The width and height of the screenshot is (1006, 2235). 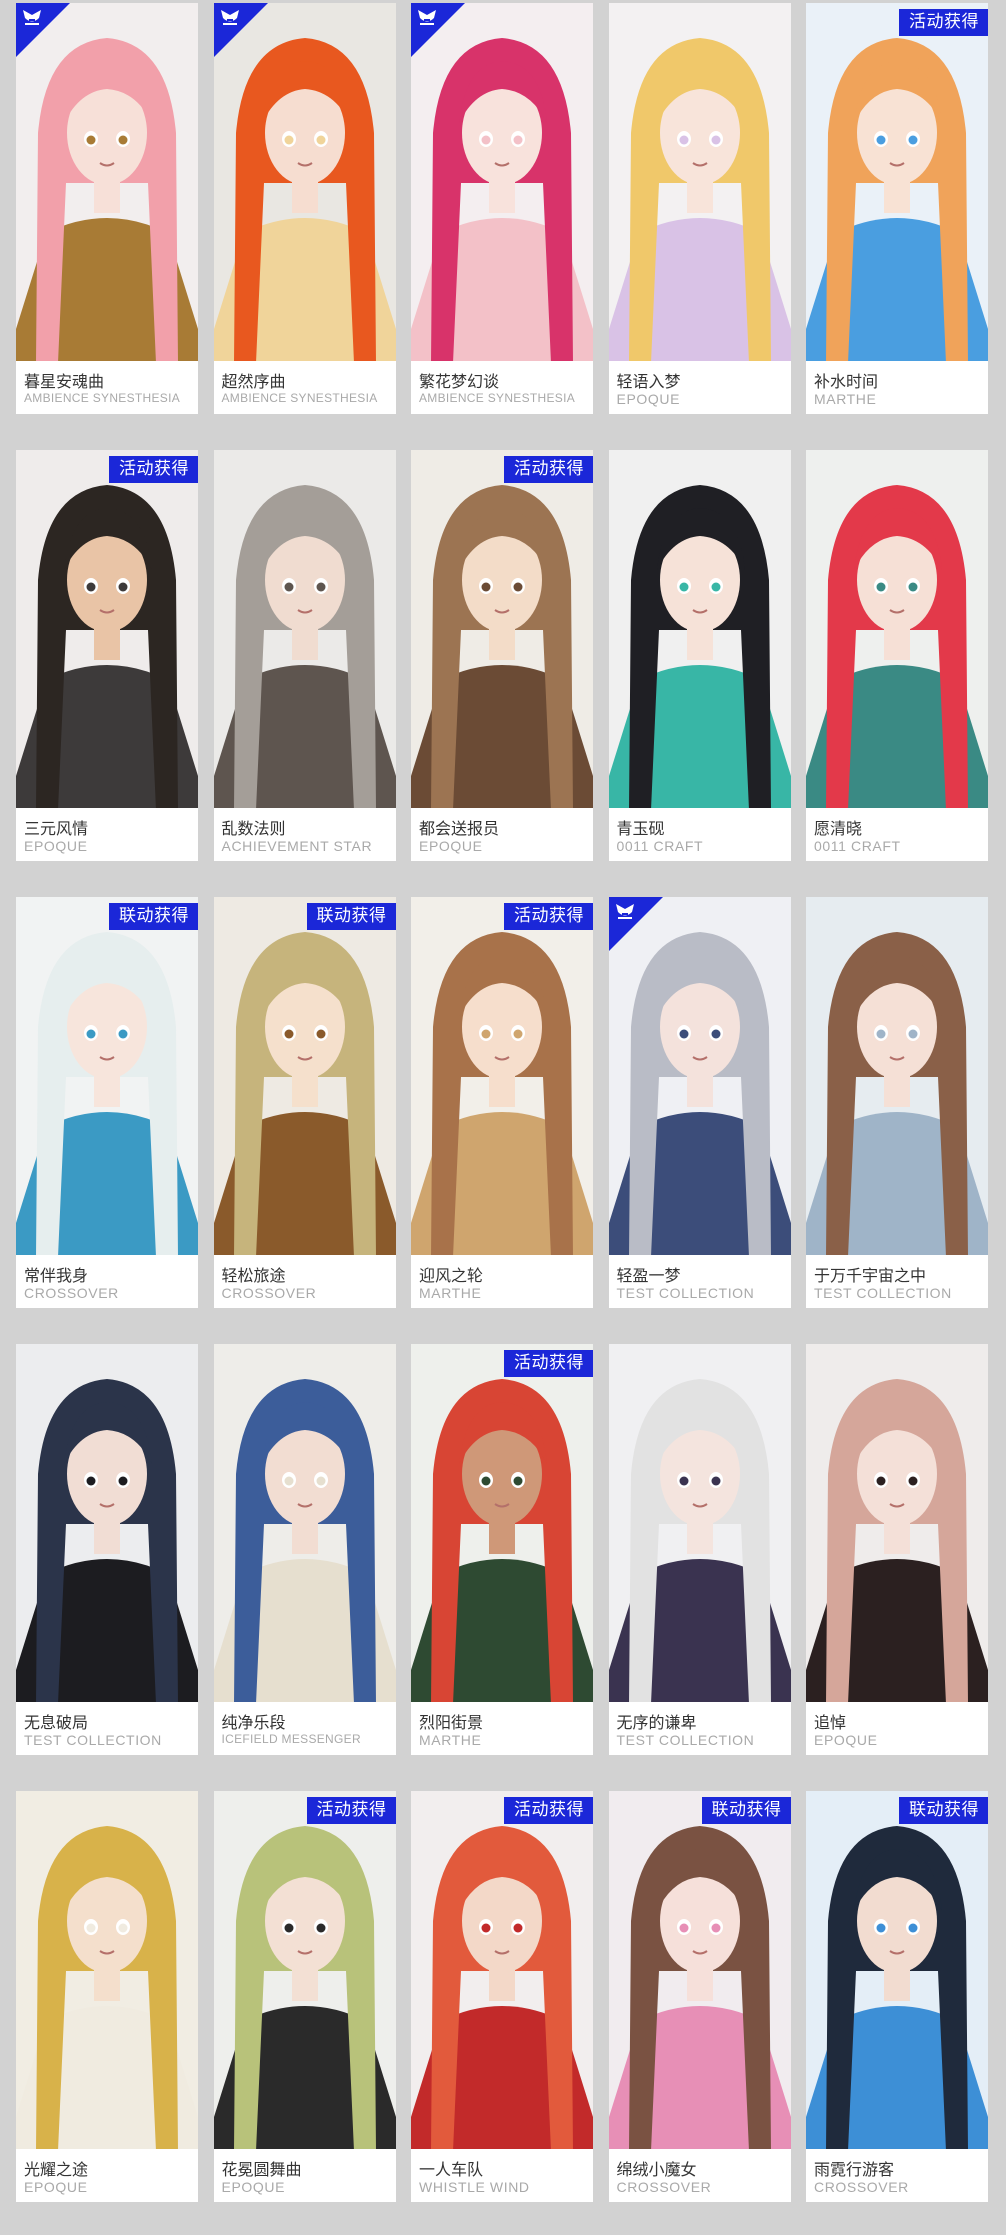 I want to click on skin-name: 烈阳街景, so click(x=451, y=1722).